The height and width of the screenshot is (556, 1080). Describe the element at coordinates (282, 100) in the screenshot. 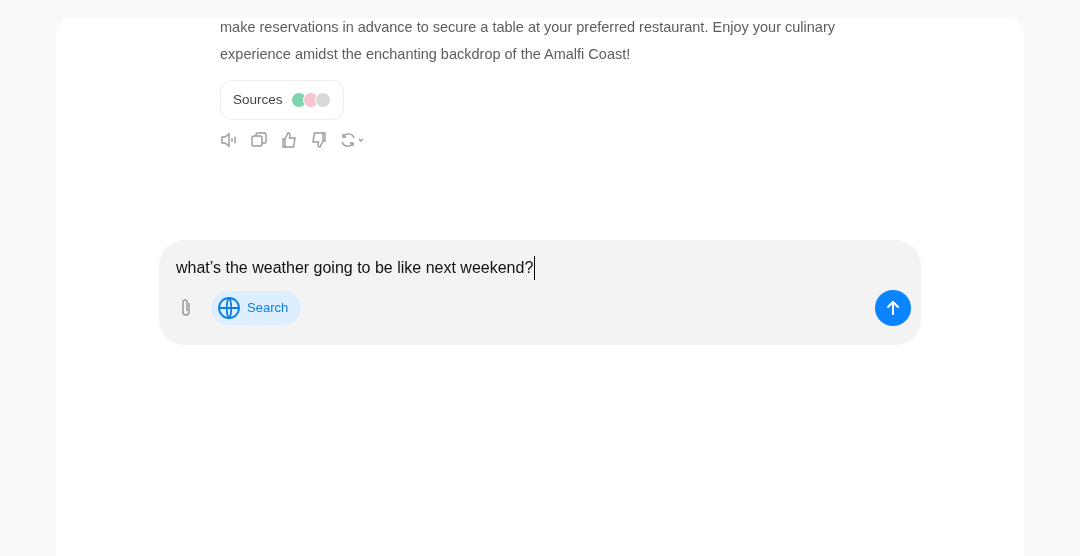

I see `sources-button: Sources` at that location.